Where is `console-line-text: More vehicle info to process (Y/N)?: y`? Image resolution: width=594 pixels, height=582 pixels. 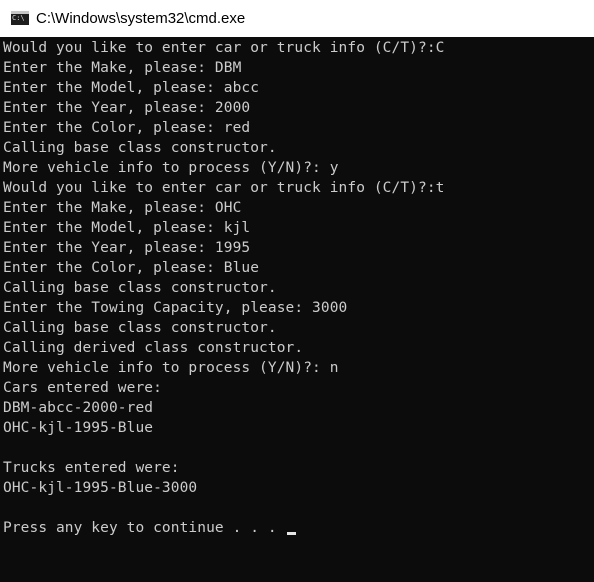 console-line-text: More vehicle info to process (Y/N)?: y is located at coordinates (171, 168).